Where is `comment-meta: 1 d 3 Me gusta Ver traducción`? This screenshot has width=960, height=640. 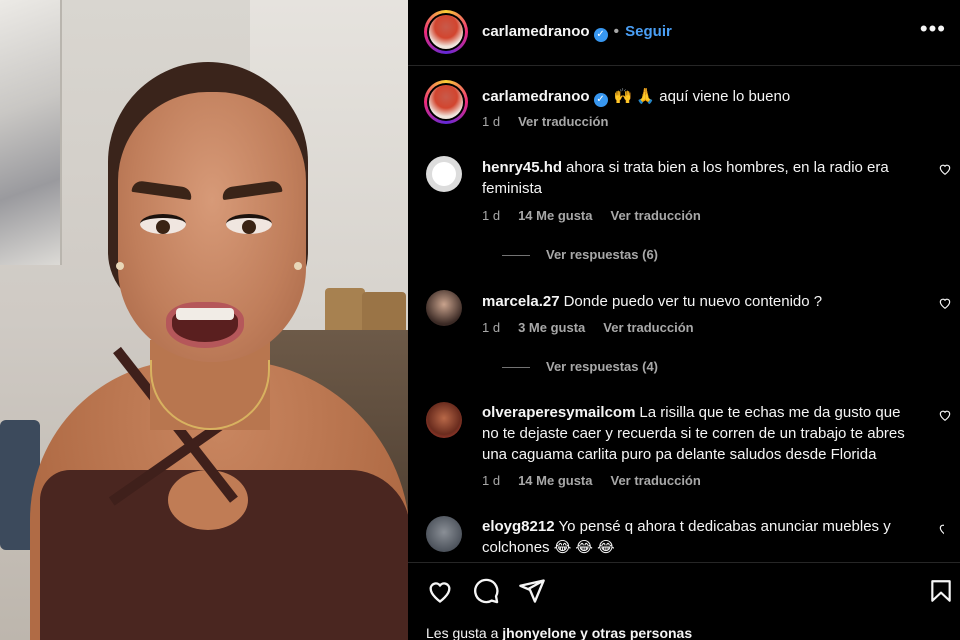
comment-meta: 1 d 3 Me gusta Ver traducción is located at coordinates (597, 327).